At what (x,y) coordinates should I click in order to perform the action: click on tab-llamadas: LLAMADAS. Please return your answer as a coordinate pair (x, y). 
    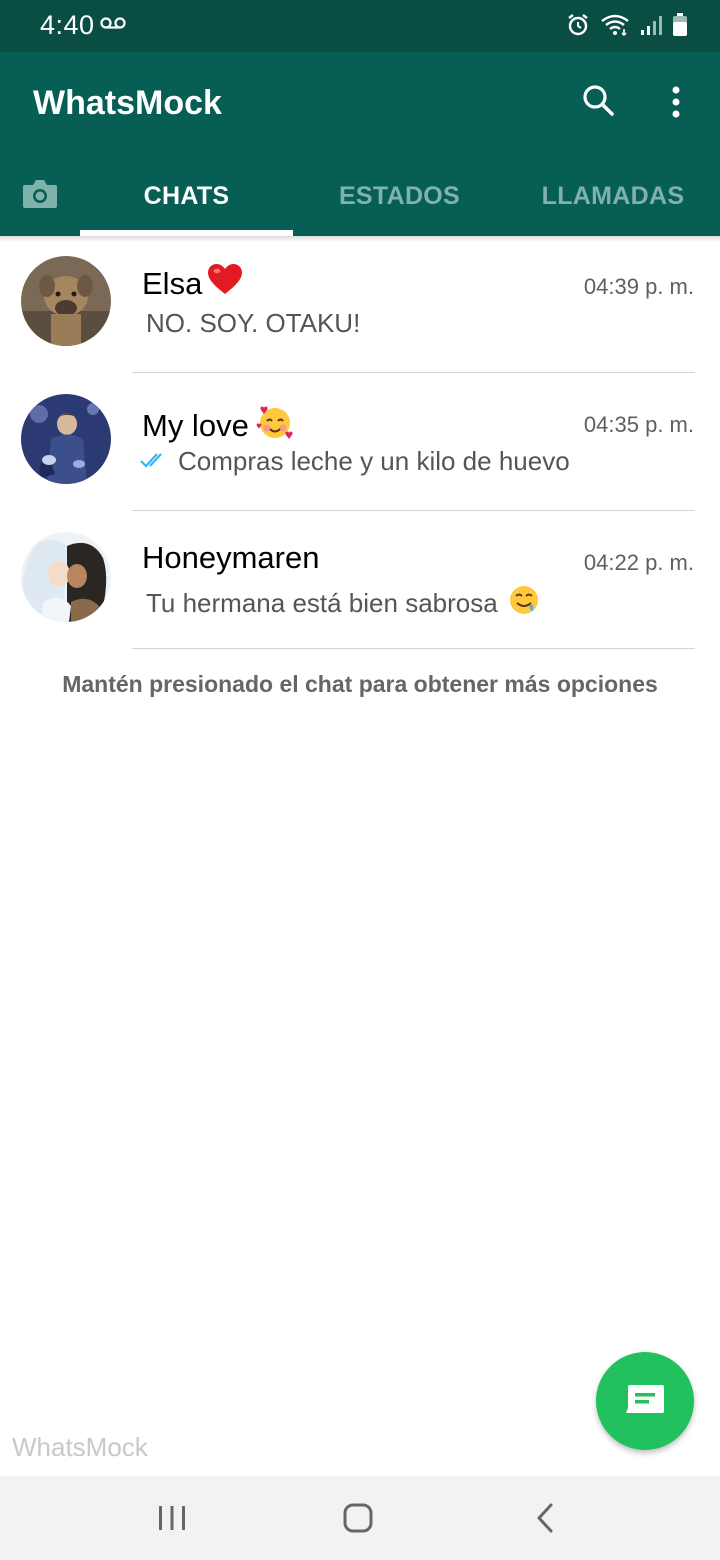
    Looking at the image, I should click on (613, 196).